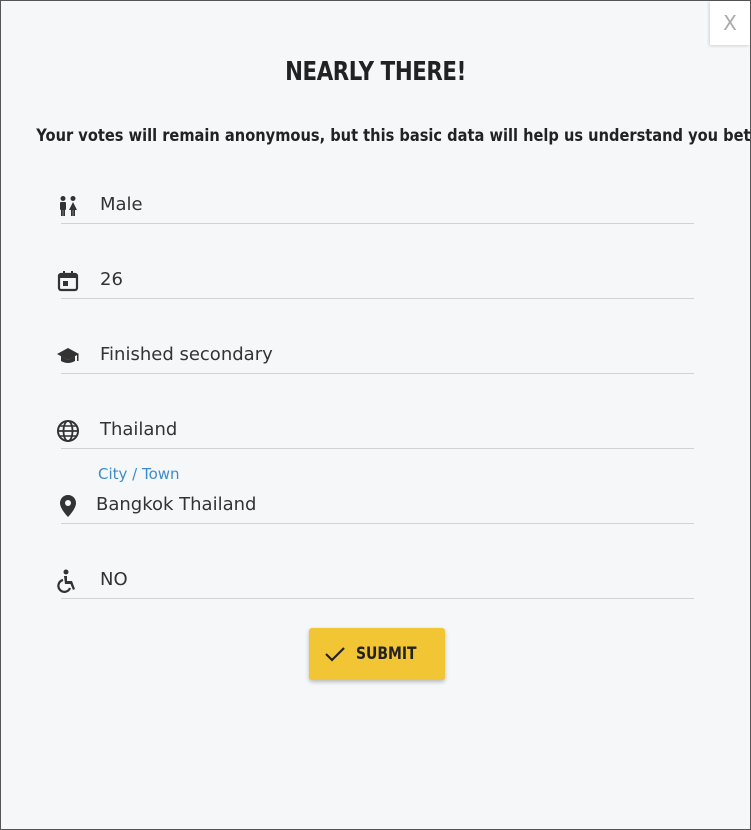  I want to click on close-button: X, so click(730, 23).